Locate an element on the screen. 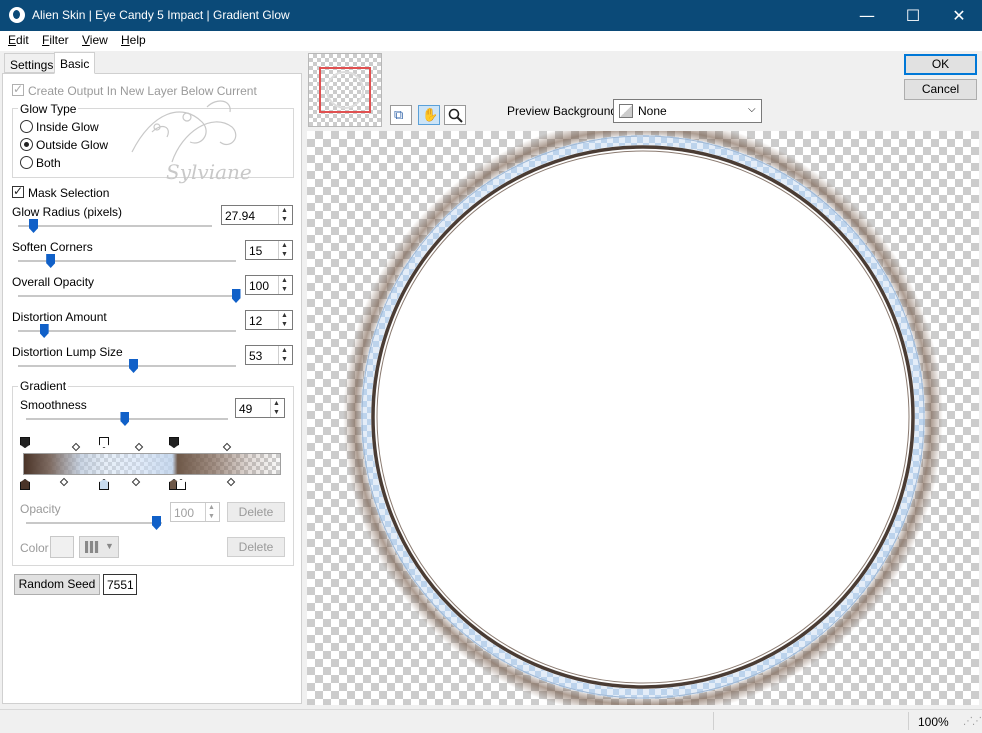  both-radio is located at coordinates (26, 162).